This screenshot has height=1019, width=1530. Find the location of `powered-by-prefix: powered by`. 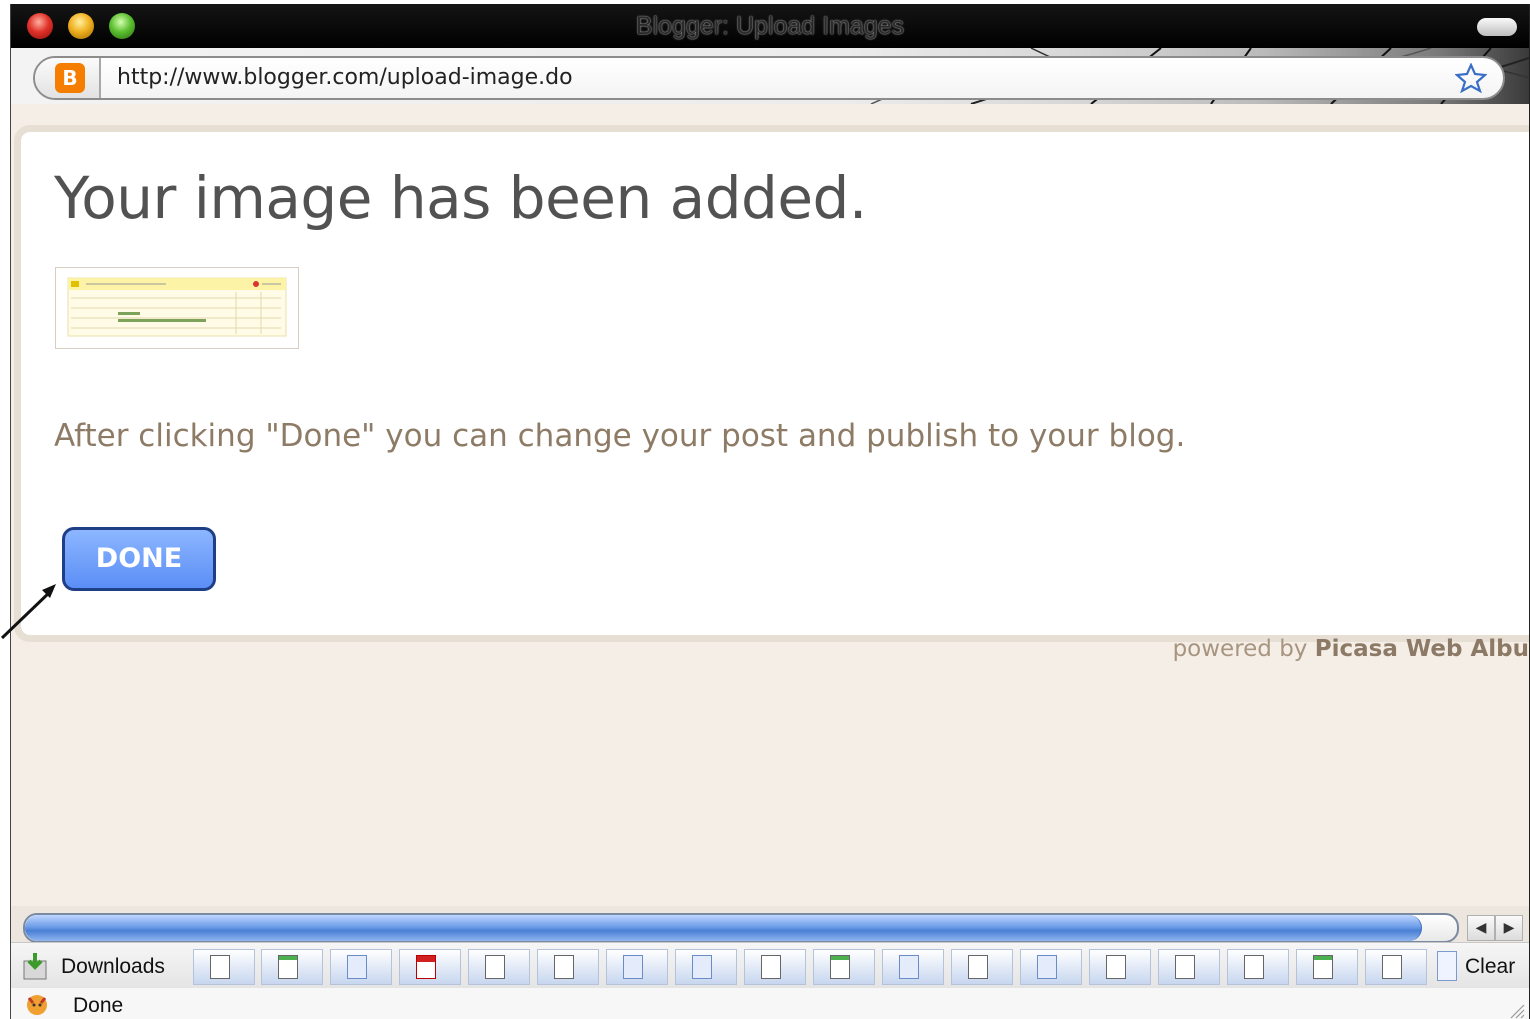

powered-by-prefix: powered by is located at coordinates (1240, 649).